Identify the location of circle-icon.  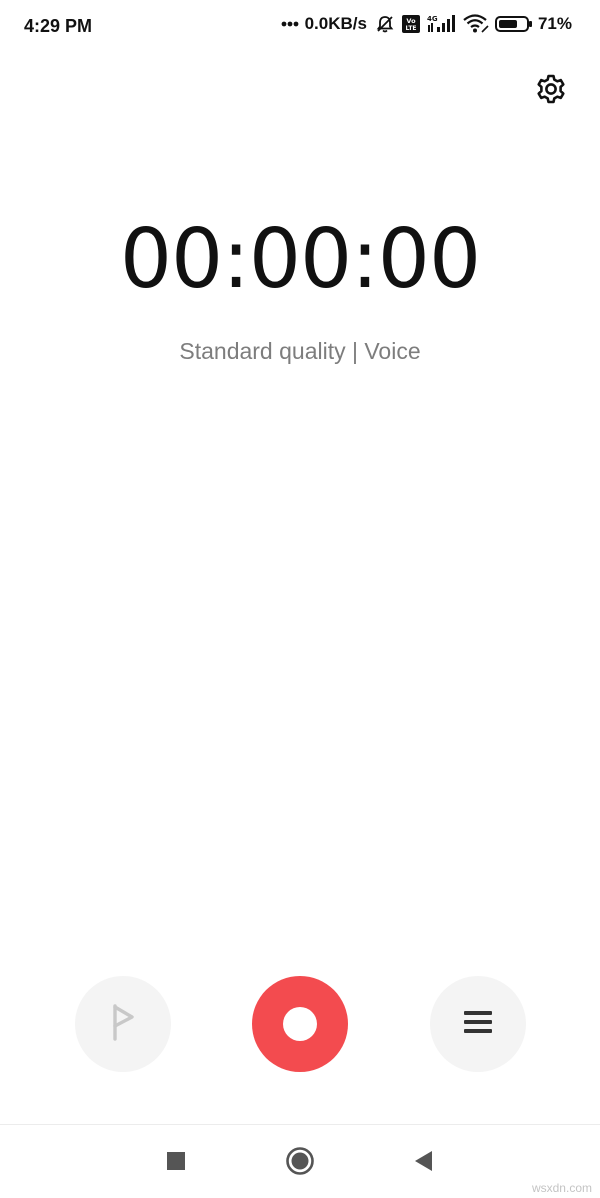
(300, 1163).